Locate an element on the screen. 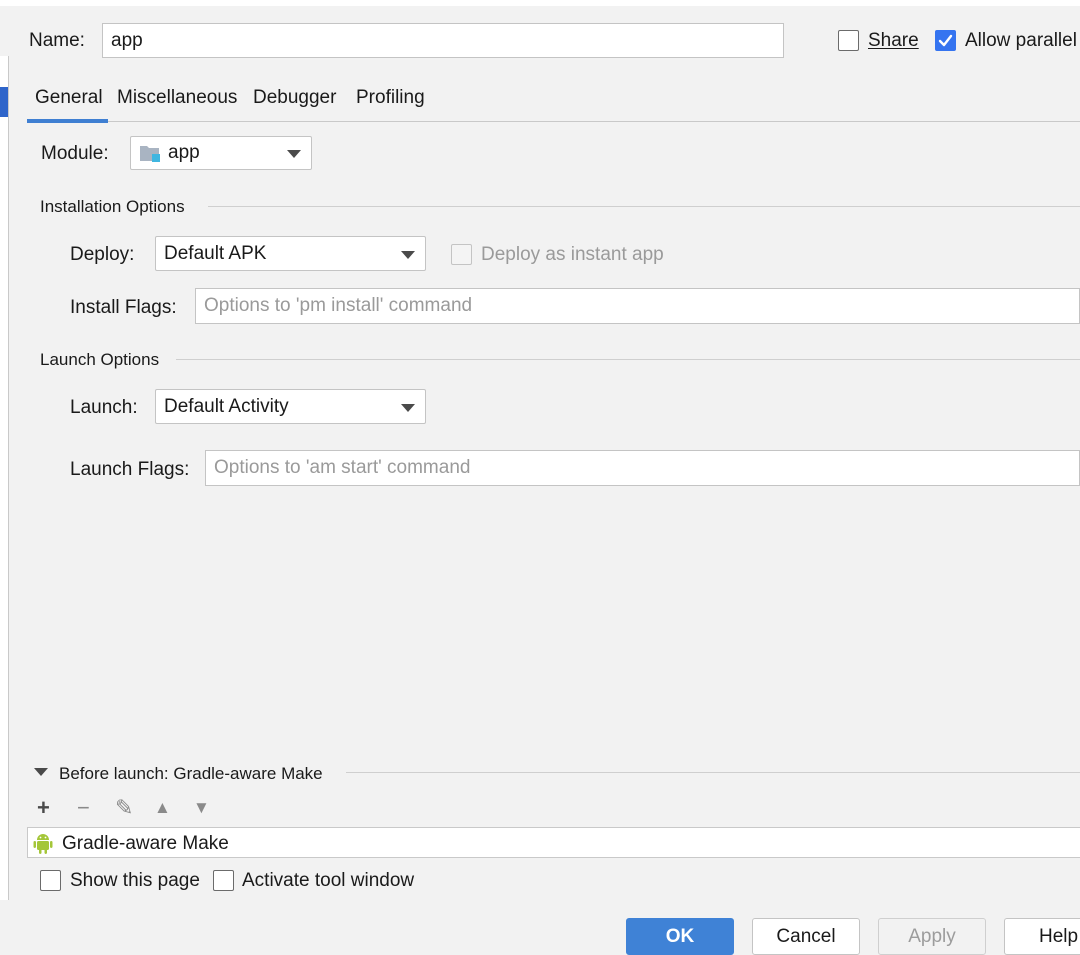 This screenshot has width=1080, height=955. launch-select: Default Activity is located at coordinates (290, 406).